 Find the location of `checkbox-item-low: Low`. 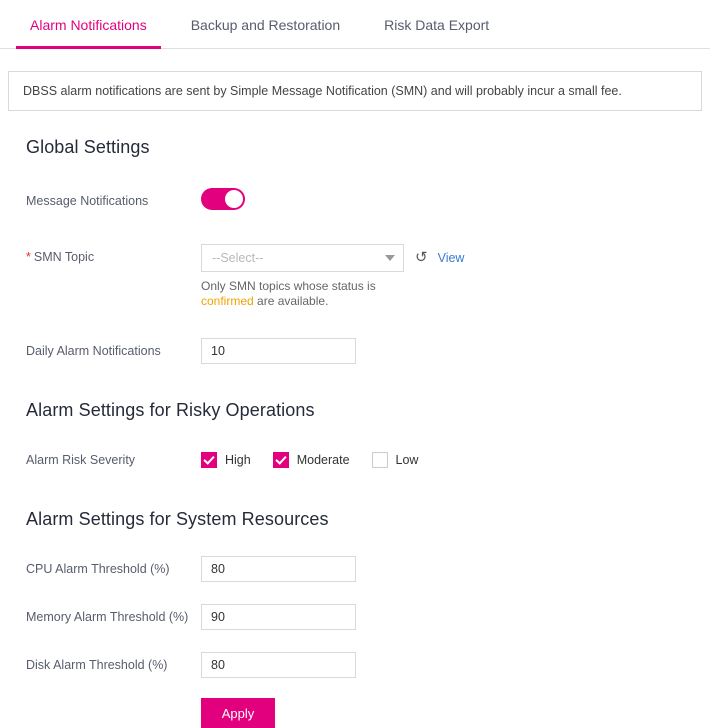

checkbox-item-low: Low is located at coordinates (395, 460).